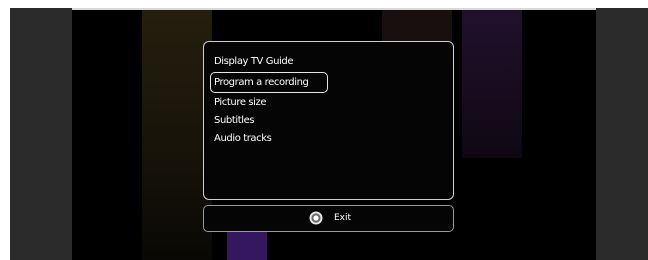  What do you see at coordinates (331, 139) in the screenshot?
I see `menu-item-audio-tracks: Audio tracks` at bounding box center [331, 139].